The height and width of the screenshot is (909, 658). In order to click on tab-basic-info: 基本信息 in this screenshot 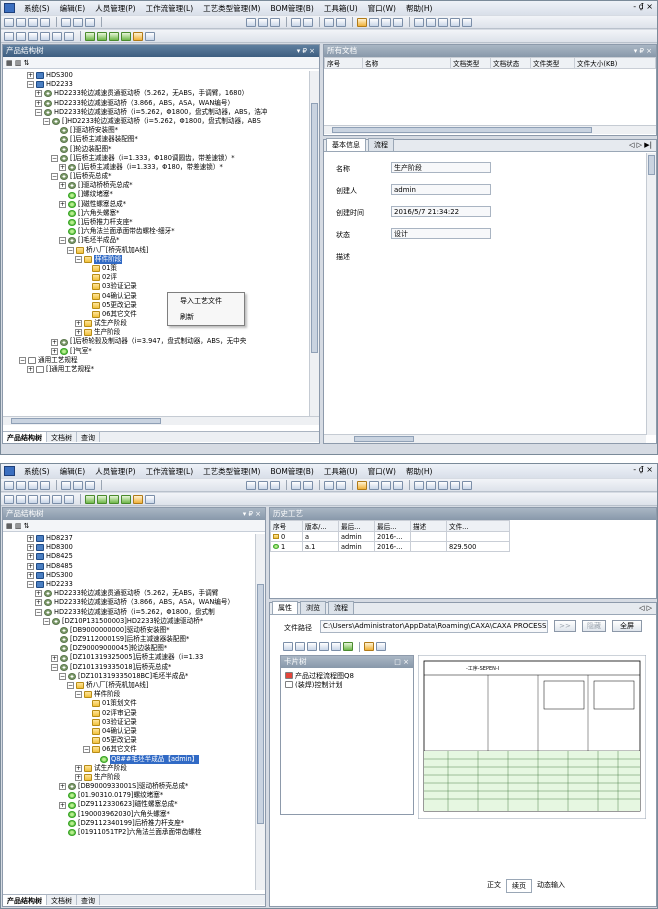, I will do `click(346, 144)`.